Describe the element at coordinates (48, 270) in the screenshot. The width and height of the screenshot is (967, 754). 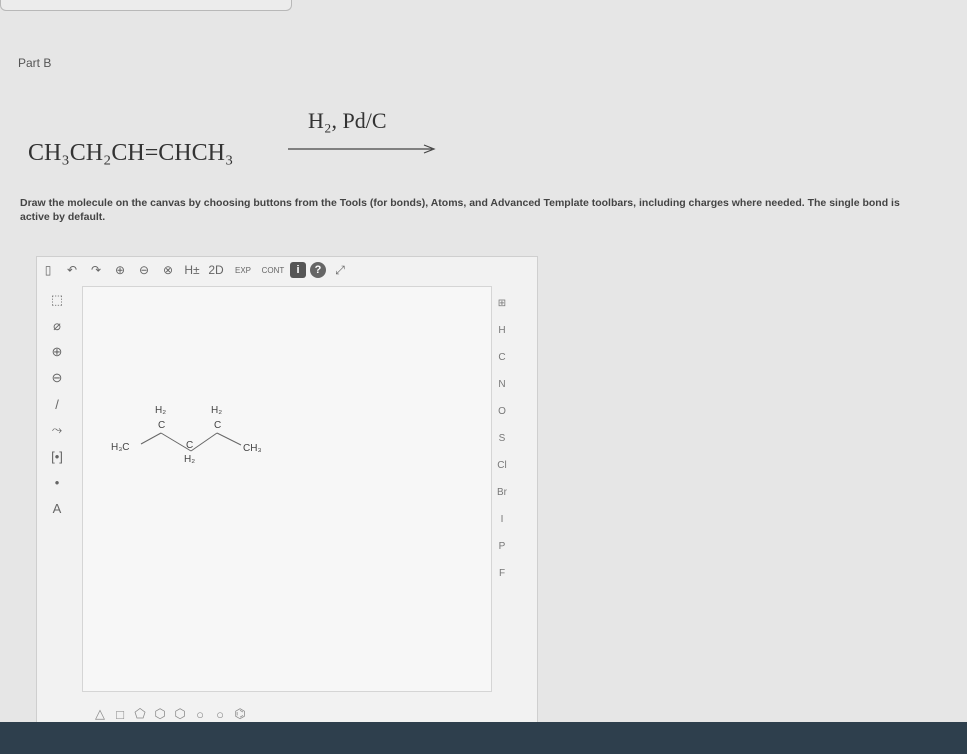
I see `new-document-icon: ▯` at that location.